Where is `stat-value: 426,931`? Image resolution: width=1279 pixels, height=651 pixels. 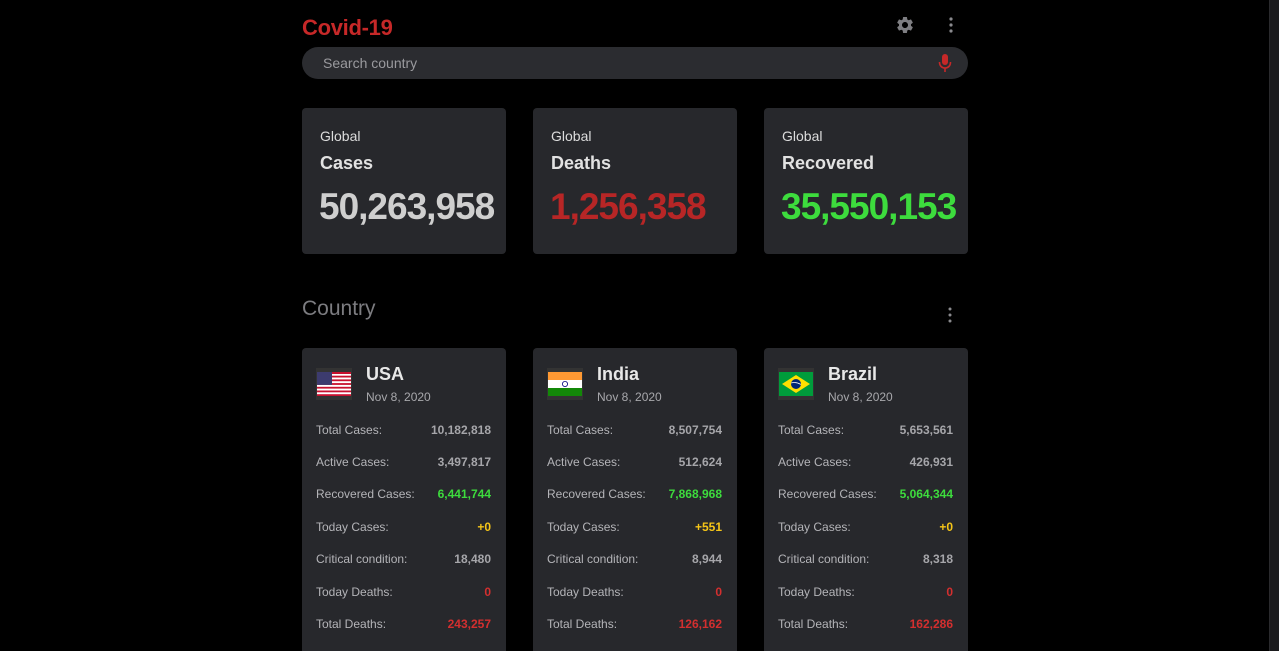 stat-value: 426,931 is located at coordinates (931, 462).